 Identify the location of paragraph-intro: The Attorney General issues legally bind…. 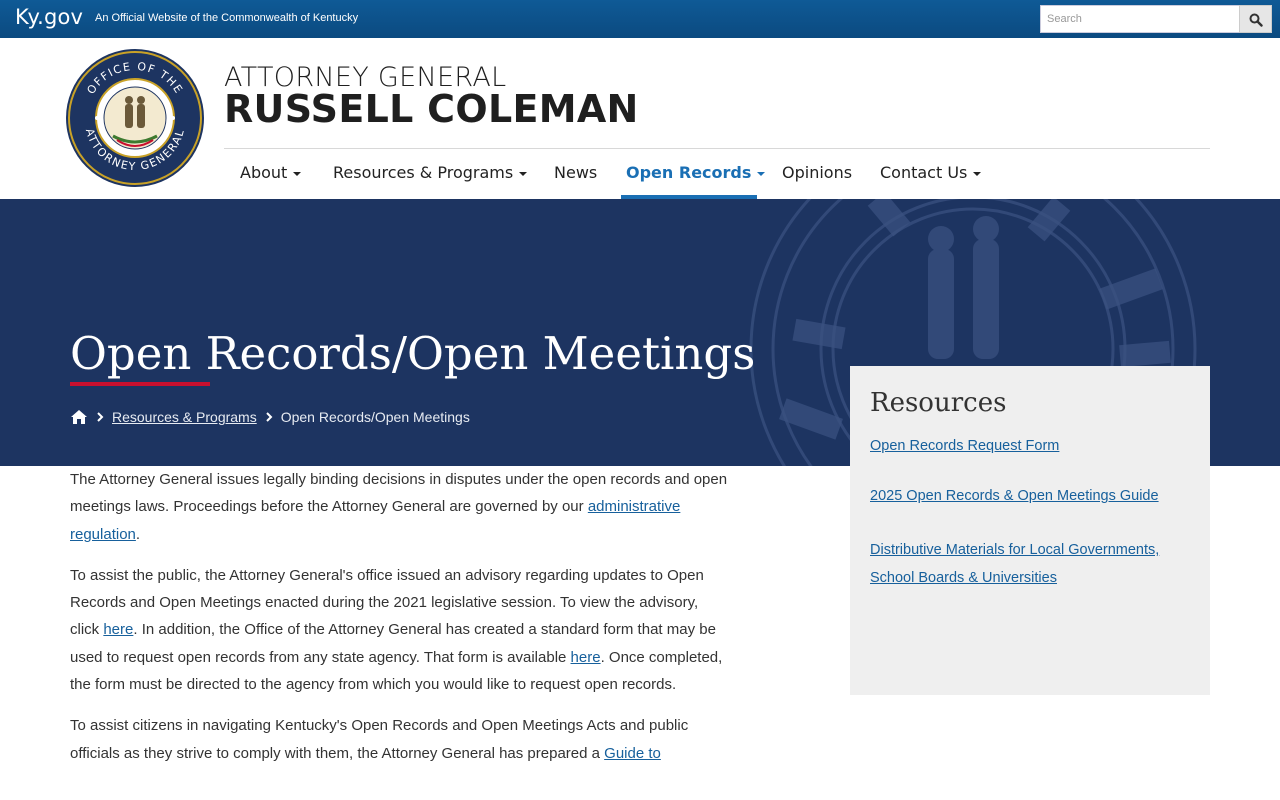
(400, 507).